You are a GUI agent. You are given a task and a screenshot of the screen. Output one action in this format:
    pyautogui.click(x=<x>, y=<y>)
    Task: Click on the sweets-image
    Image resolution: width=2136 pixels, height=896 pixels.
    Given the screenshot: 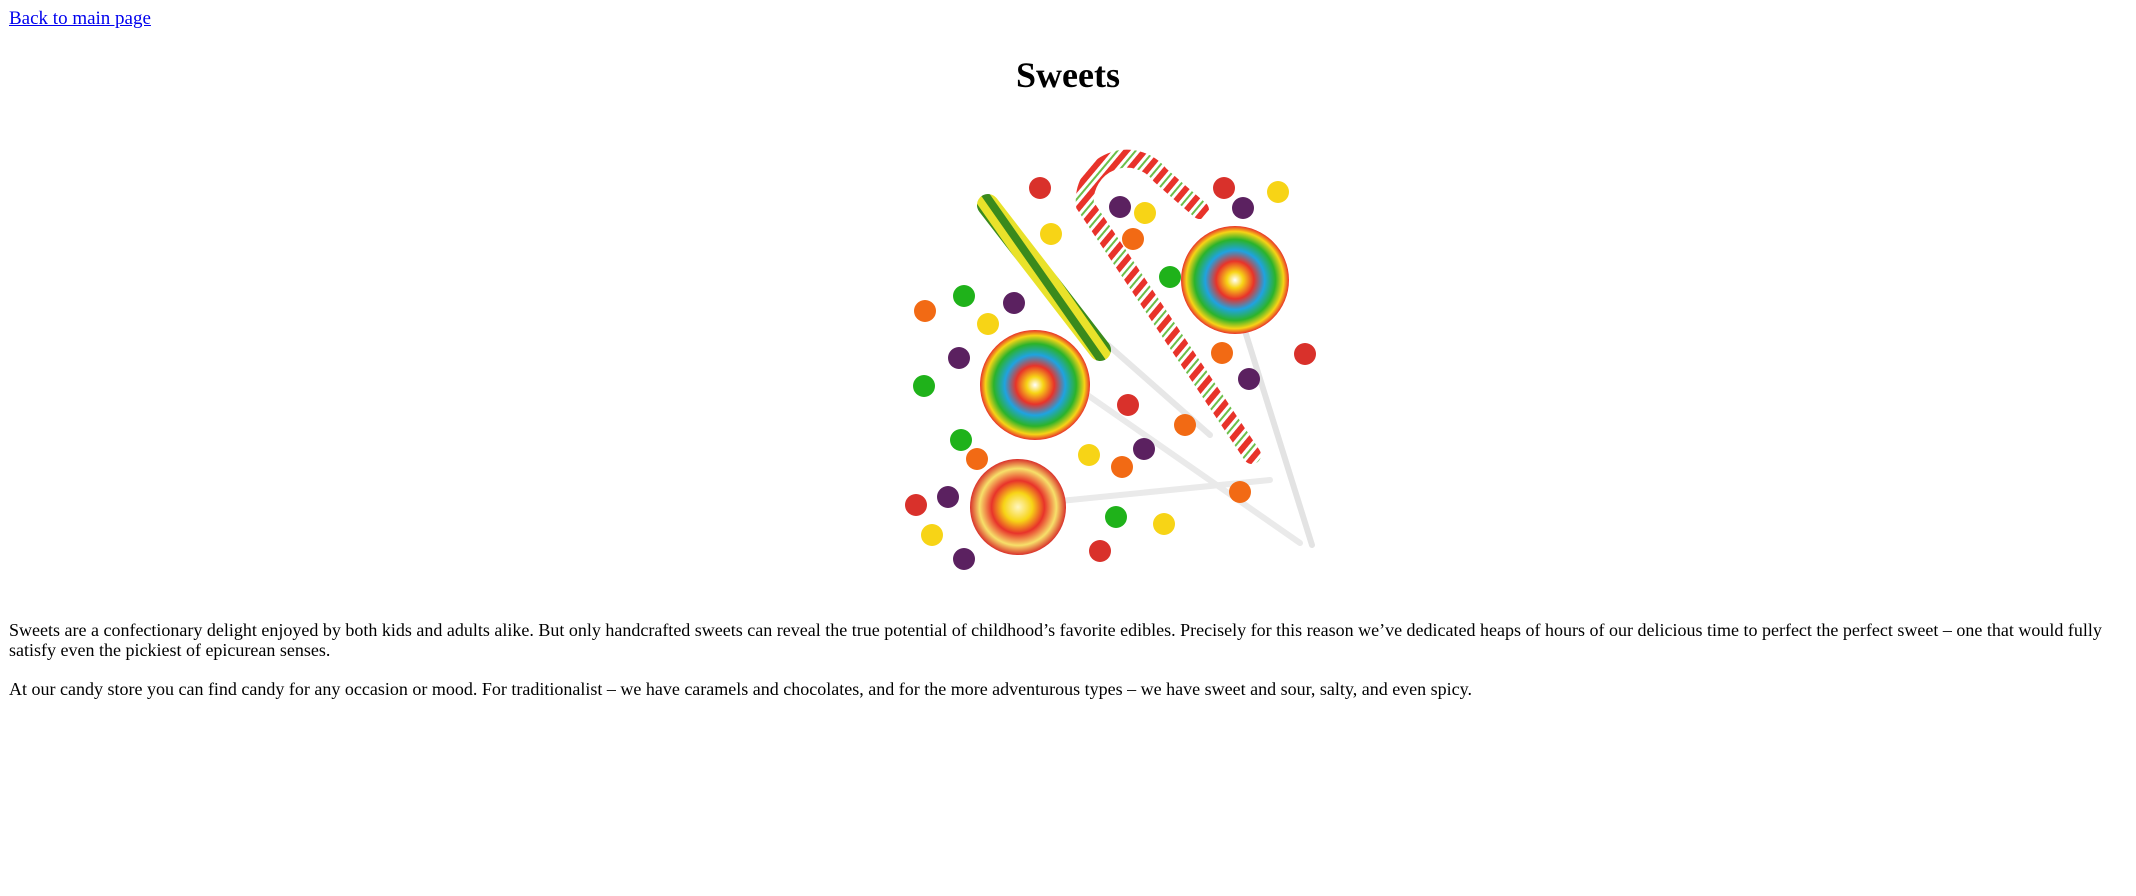 What is the action you would take?
    pyautogui.click(x=1120, y=365)
    